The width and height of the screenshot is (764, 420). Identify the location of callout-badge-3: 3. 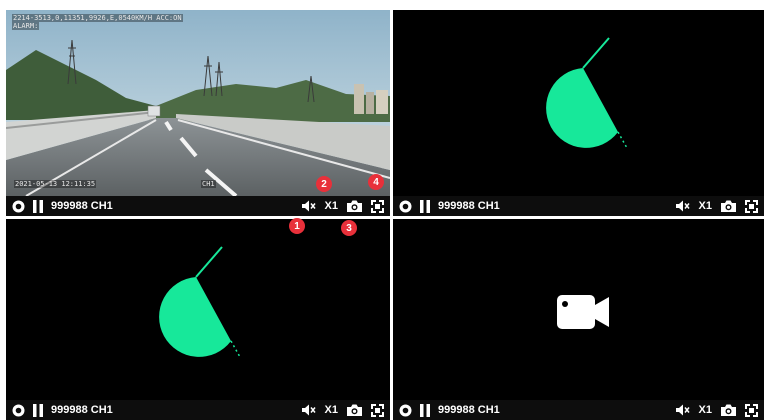
(349, 228).